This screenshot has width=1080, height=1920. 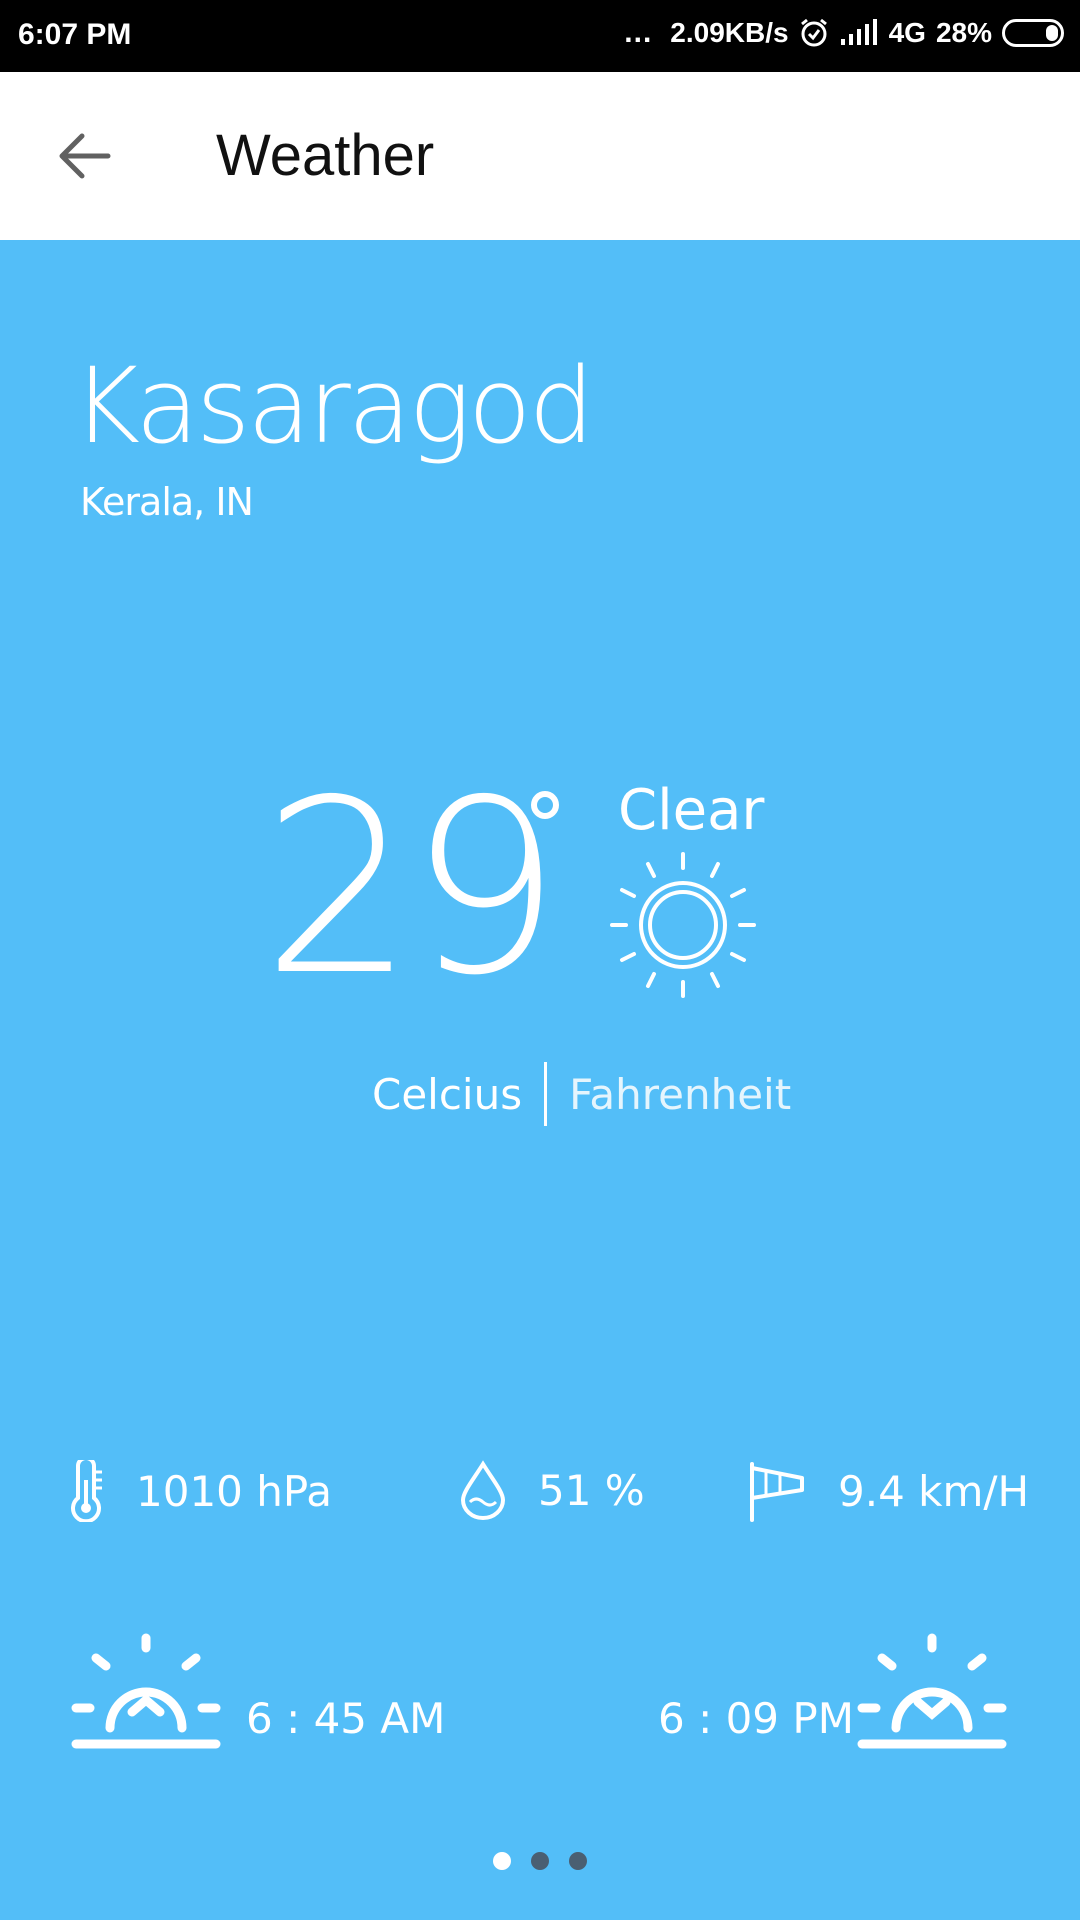 What do you see at coordinates (146, 1691) in the screenshot?
I see `sunrise-icon` at bounding box center [146, 1691].